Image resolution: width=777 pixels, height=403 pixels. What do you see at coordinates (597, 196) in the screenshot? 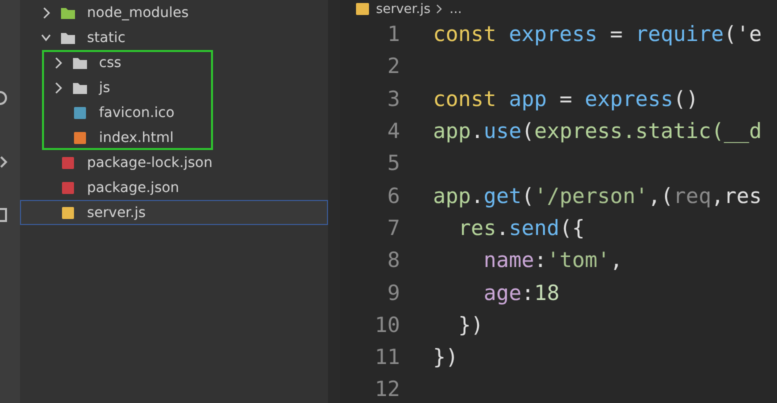
I see `code-line: app.get('/person',(req,res` at bounding box center [597, 196].